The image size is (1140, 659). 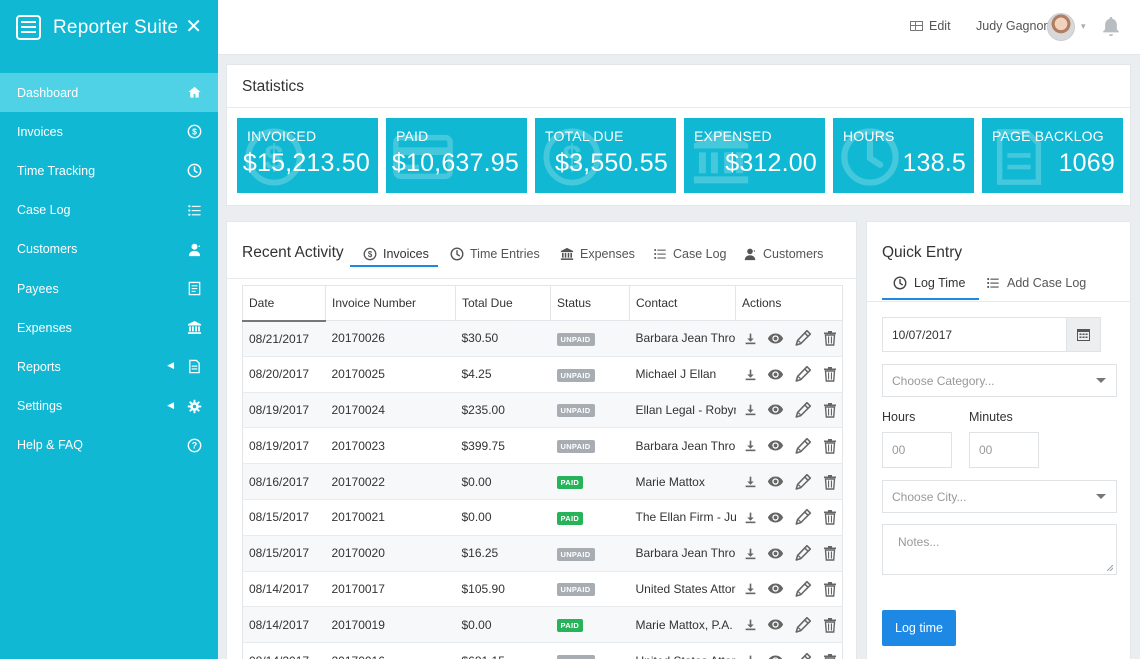 What do you see at coordinates (682, 303) in the screenshot?
I see `column-header-contact: Contact` at bounding box center [682, 303].